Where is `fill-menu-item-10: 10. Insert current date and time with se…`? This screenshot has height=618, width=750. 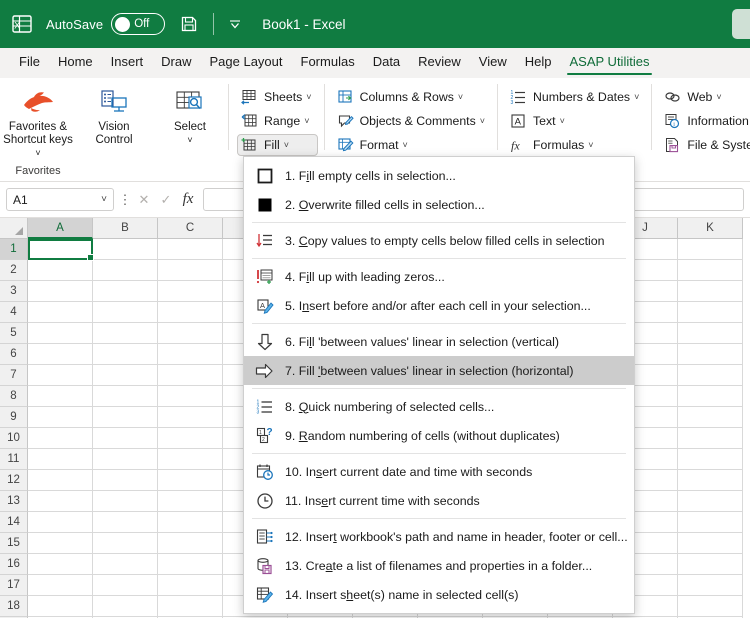 fill-menu-item-10: 10. Insert current date and time with se… is located at coordinates (439, 471).